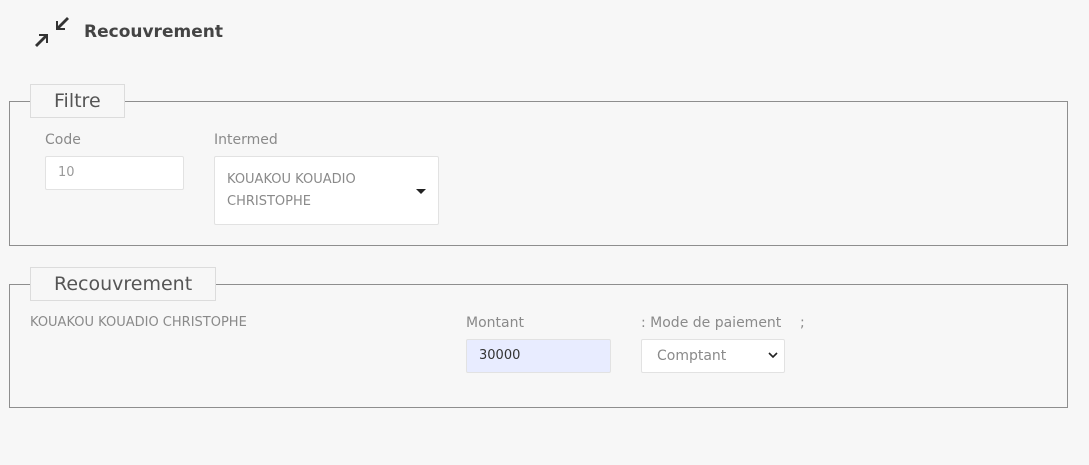 This screenshot has width=1089, height=465. Describe the element at coordinates (246, 140) in the screenshot. I see `intermed-label: Intermed` at that location.